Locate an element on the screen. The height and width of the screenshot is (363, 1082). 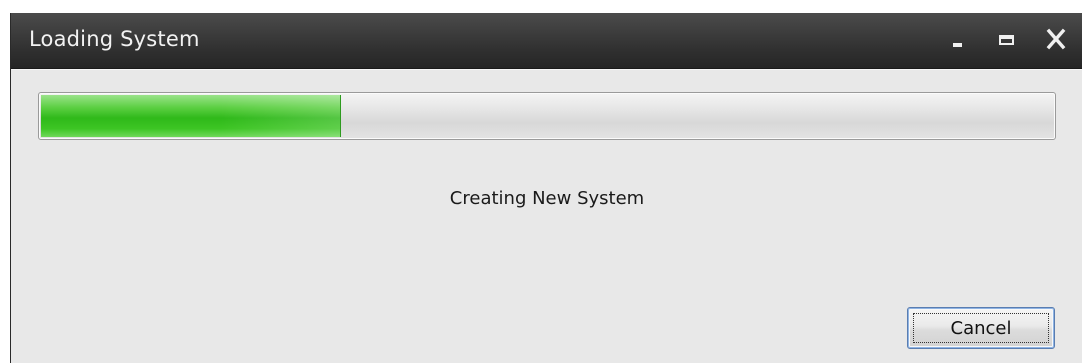
cancel-button-label: Cancel is located at coordinates (981, 328).